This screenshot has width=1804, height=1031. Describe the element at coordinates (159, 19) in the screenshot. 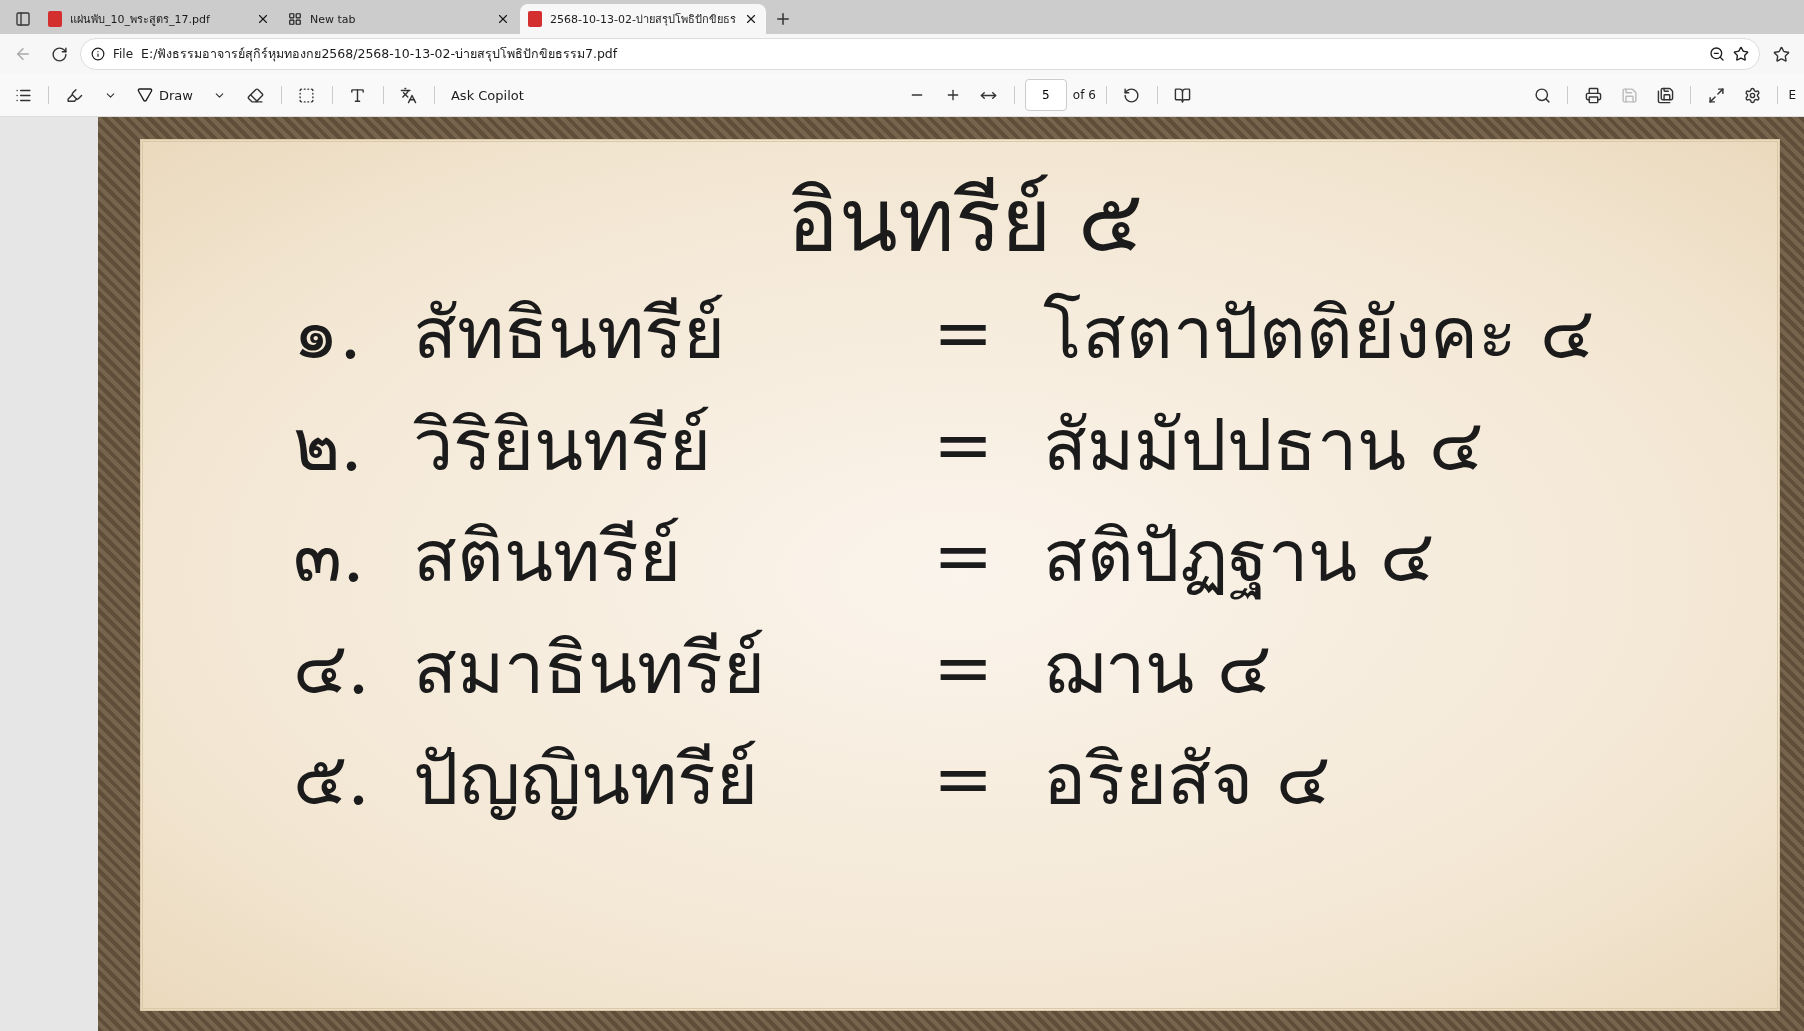

I see `browser-tab: แผ่นพับ_10_พระสูตร_17.pdf` at that location.